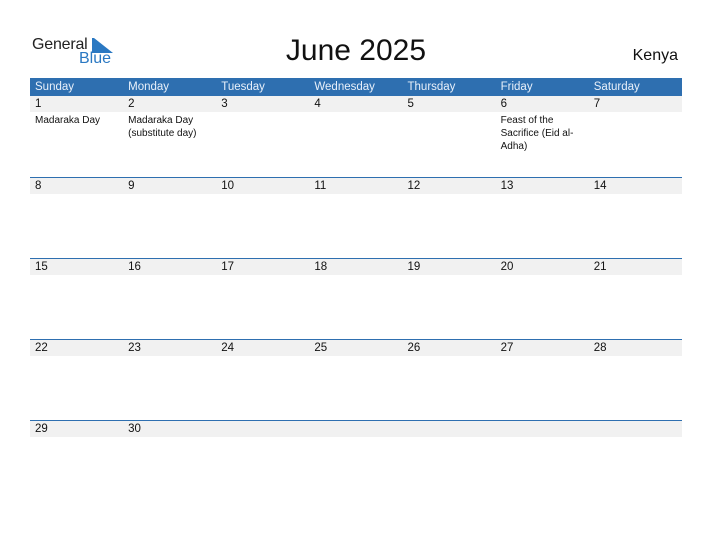 The width and height of the screenshot is (712, 550). What do you see at coordinates (228, 186) in the screenshot?
I see `day-number: 10` at bounding box center [228, 186].